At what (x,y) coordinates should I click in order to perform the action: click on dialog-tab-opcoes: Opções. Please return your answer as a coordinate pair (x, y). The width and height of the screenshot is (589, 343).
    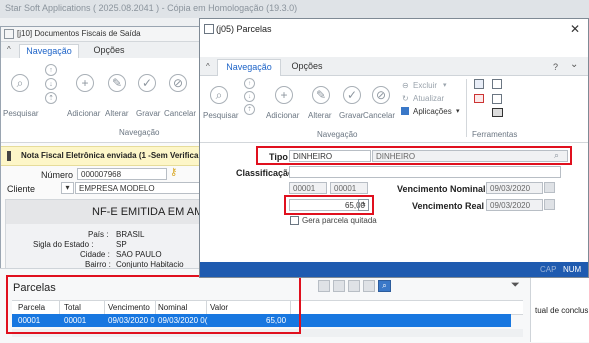
    Looking at the image, I should click on (307, 66).